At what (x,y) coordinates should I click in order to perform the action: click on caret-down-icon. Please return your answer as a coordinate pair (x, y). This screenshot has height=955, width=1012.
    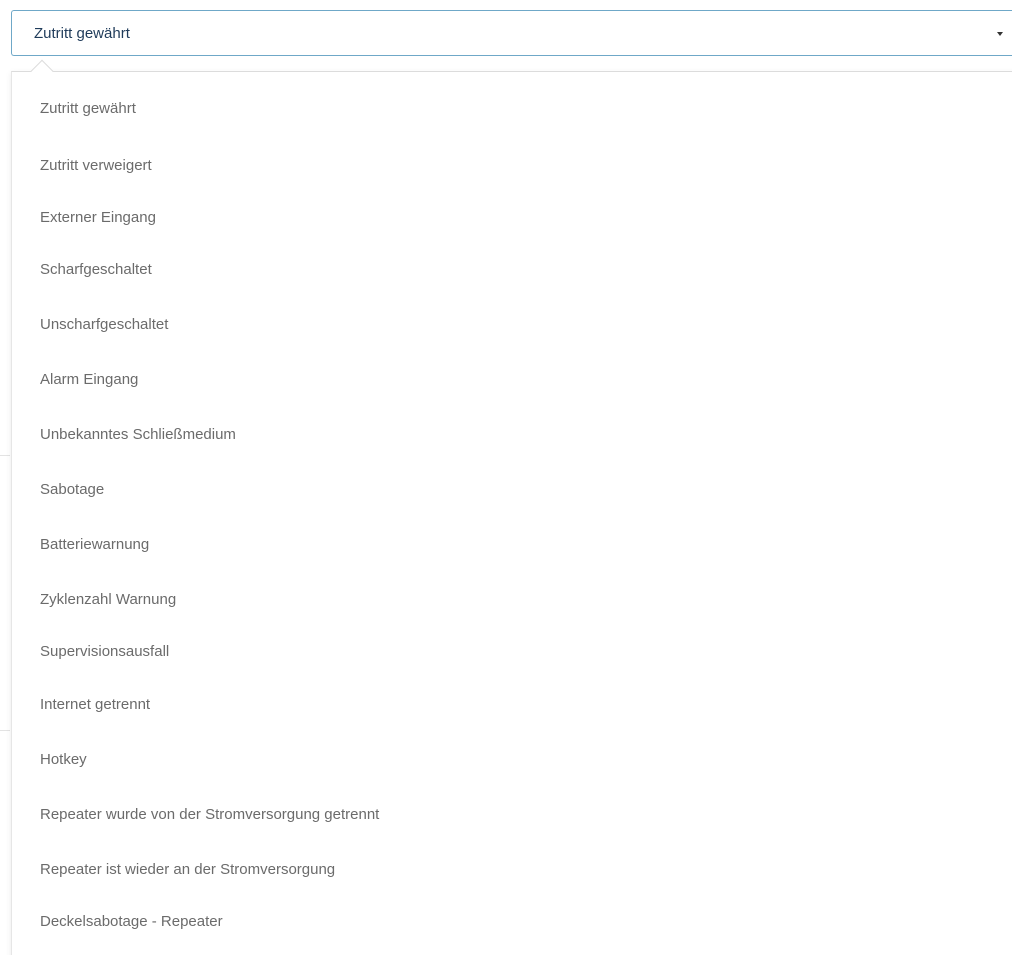
    Looking at the image, I should click on (1000, 34).